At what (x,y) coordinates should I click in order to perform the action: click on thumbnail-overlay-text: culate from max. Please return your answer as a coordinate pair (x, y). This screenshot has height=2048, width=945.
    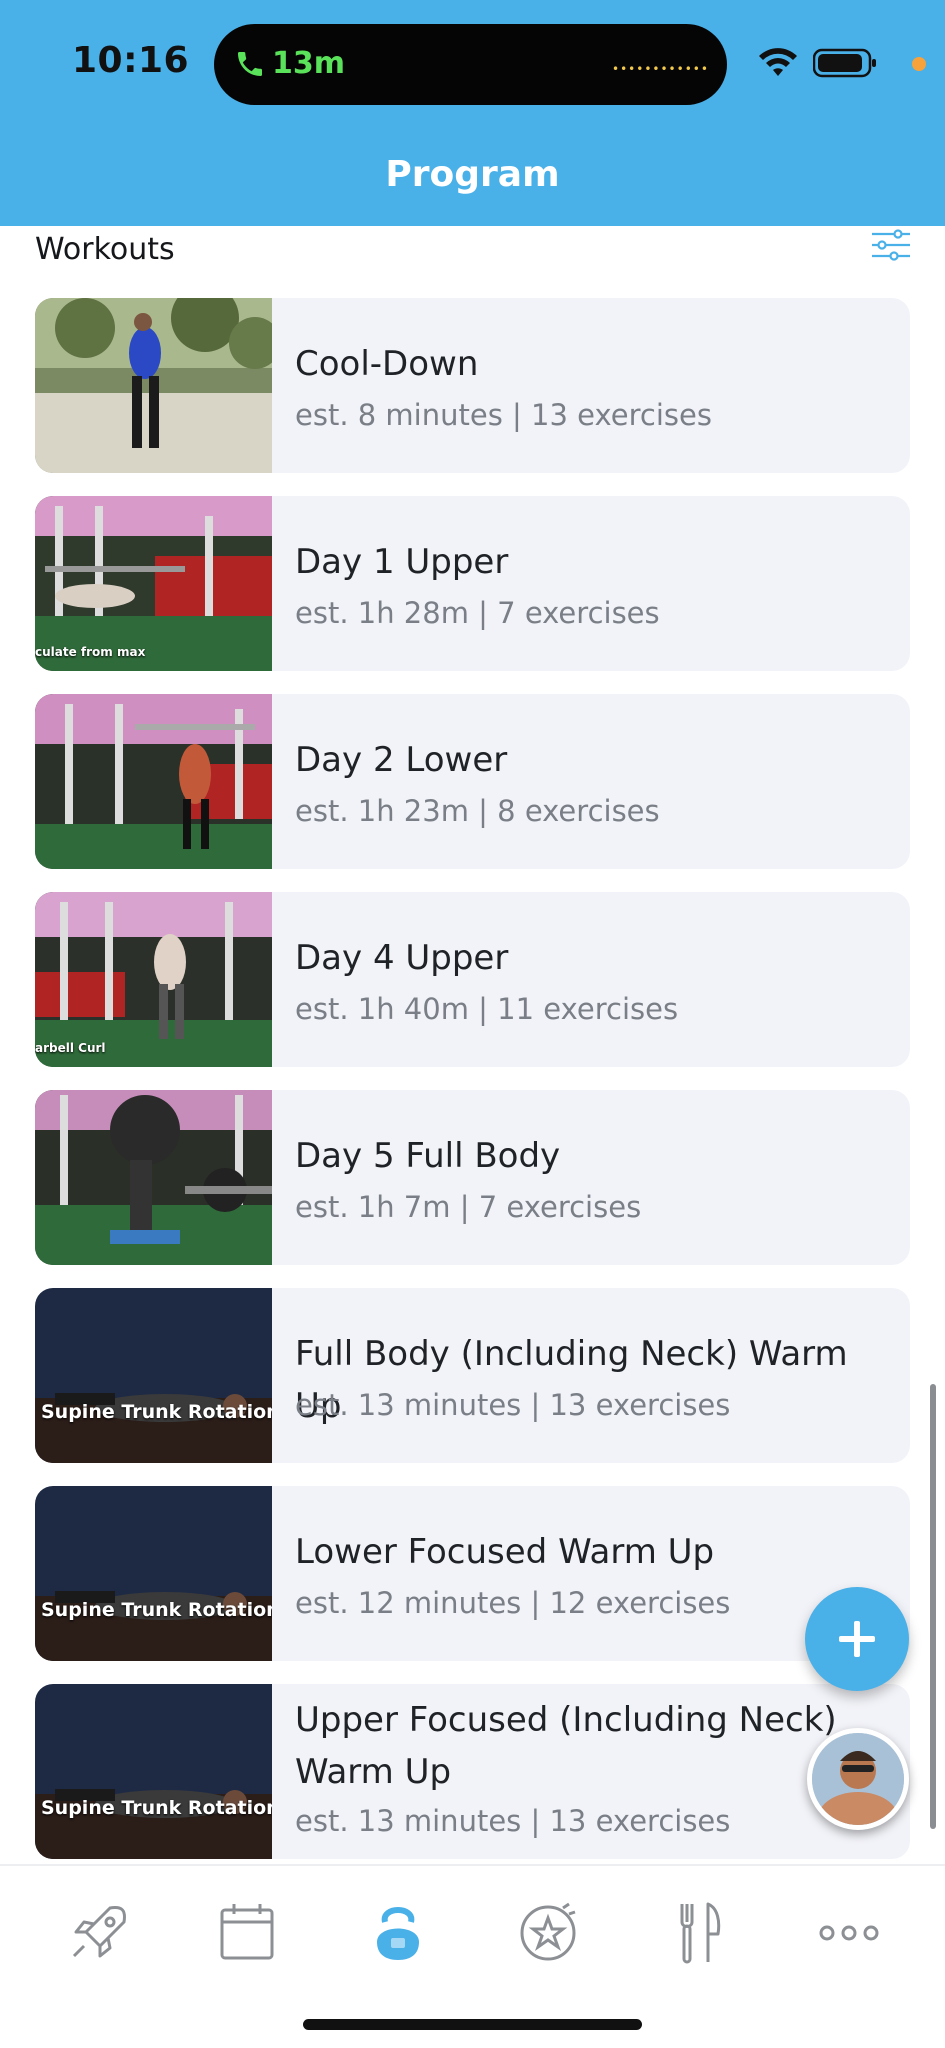
    Looking at the image, I should click on (90, 652).